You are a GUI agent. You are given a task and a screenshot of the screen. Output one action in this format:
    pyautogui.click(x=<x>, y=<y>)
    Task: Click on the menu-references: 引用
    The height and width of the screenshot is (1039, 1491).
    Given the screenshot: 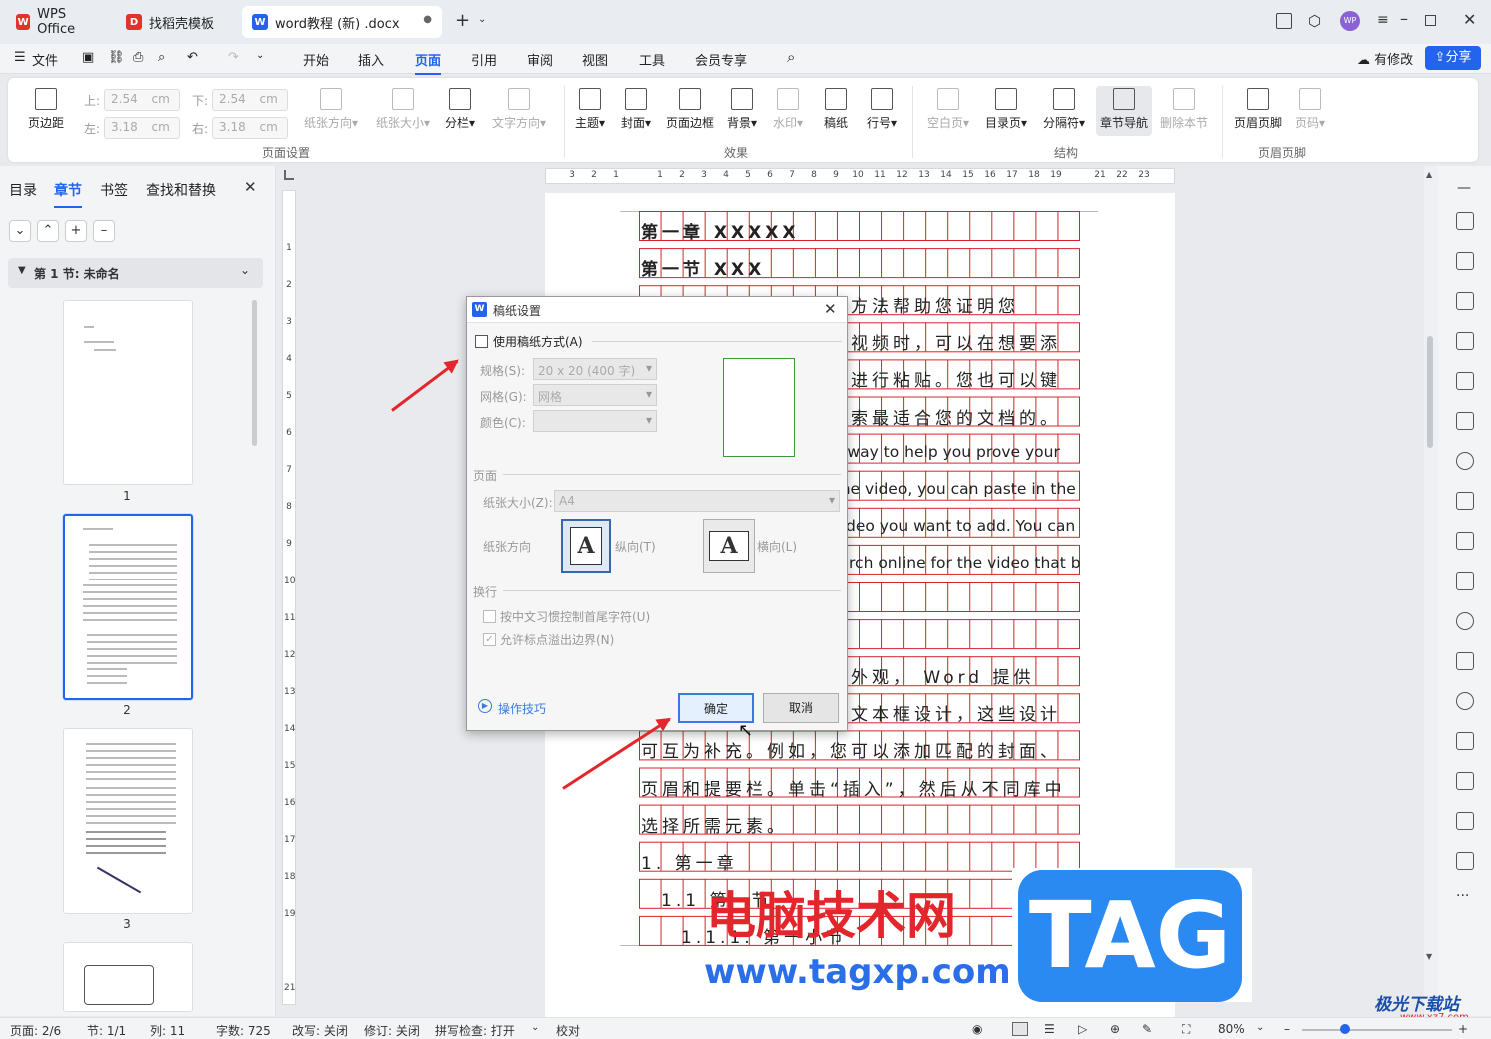 What is the action you would take?
    pyautogui.click(x=484, y=59)
    